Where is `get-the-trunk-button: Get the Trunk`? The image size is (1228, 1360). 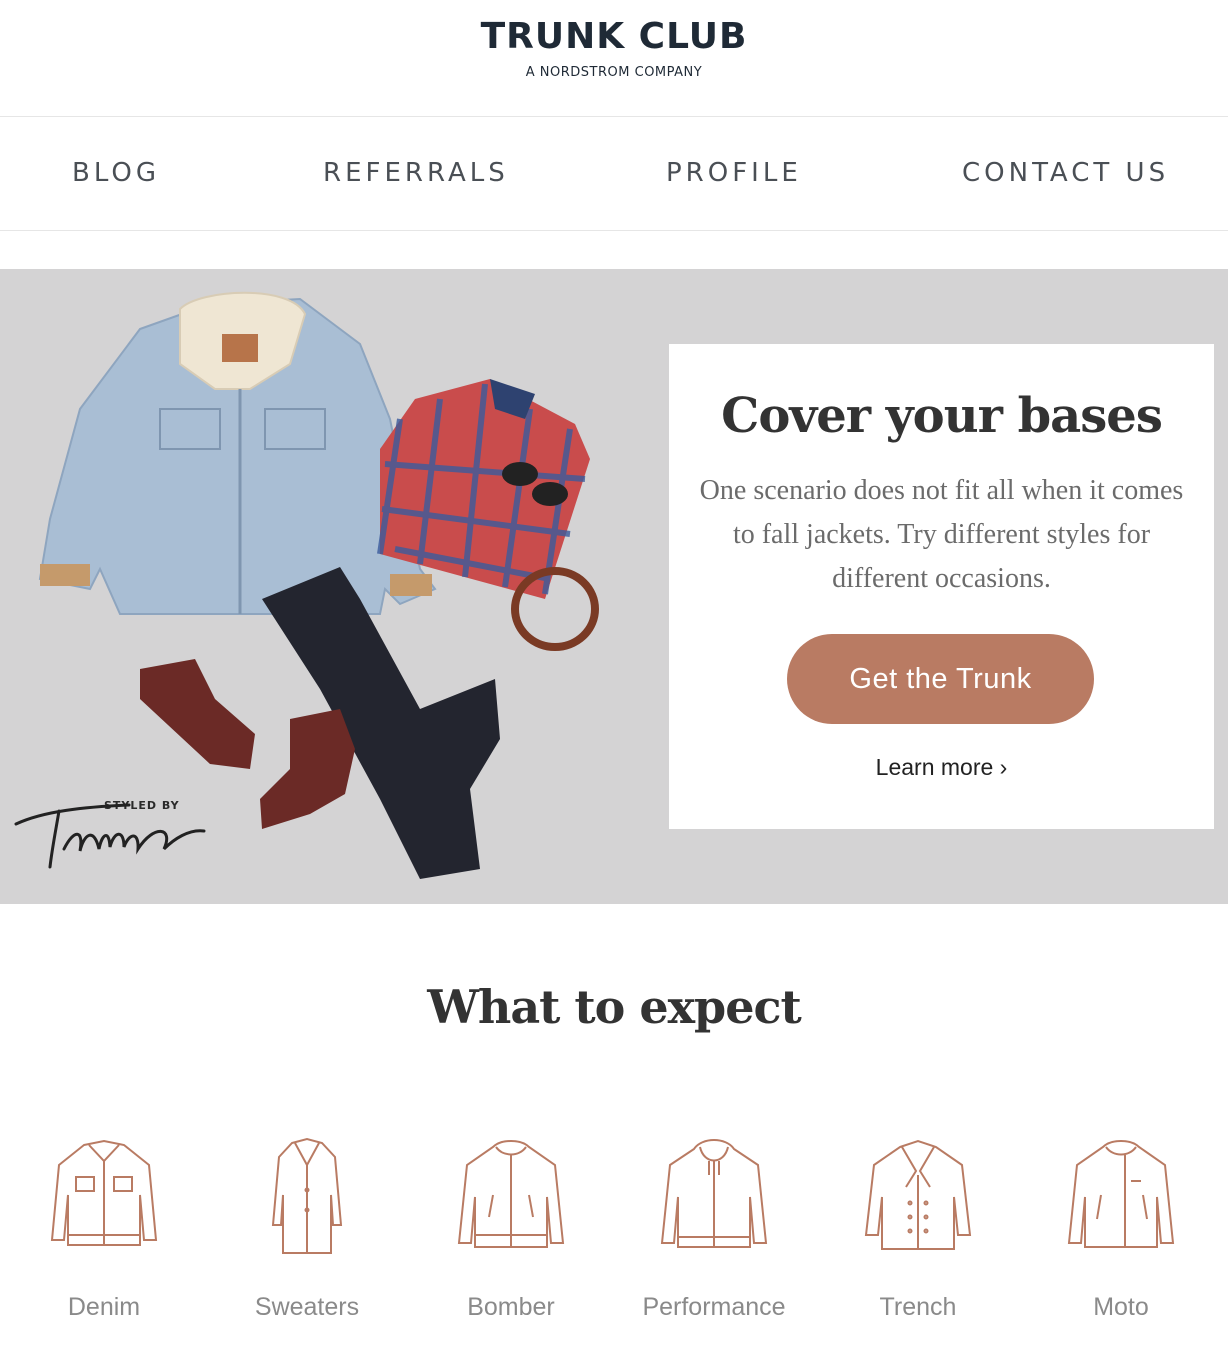
get-the-trunk-button: Get the Trunk is located at coordinates (940, 679).